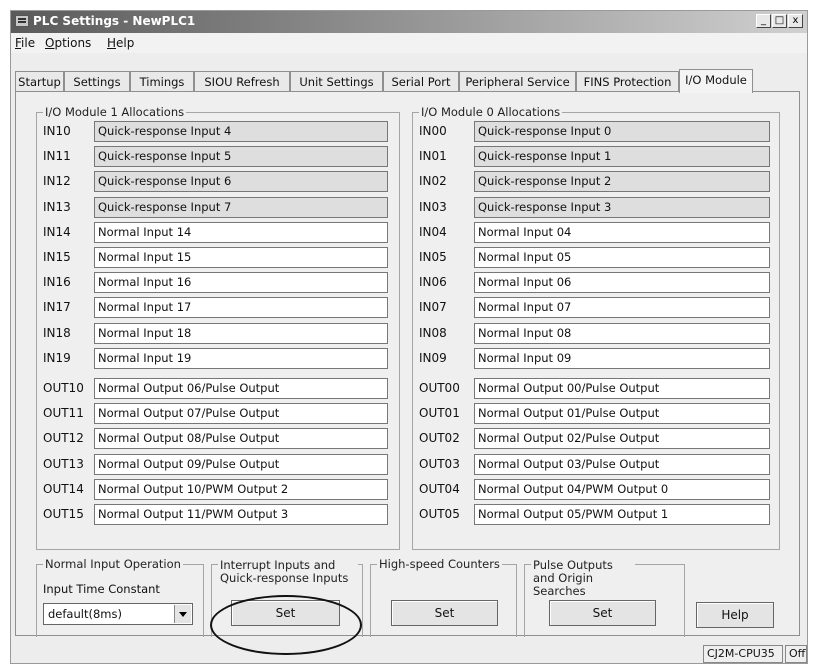 This screenshot has height=668, width=821. I want to click on allocation-label: IN18, so click(57, 332).